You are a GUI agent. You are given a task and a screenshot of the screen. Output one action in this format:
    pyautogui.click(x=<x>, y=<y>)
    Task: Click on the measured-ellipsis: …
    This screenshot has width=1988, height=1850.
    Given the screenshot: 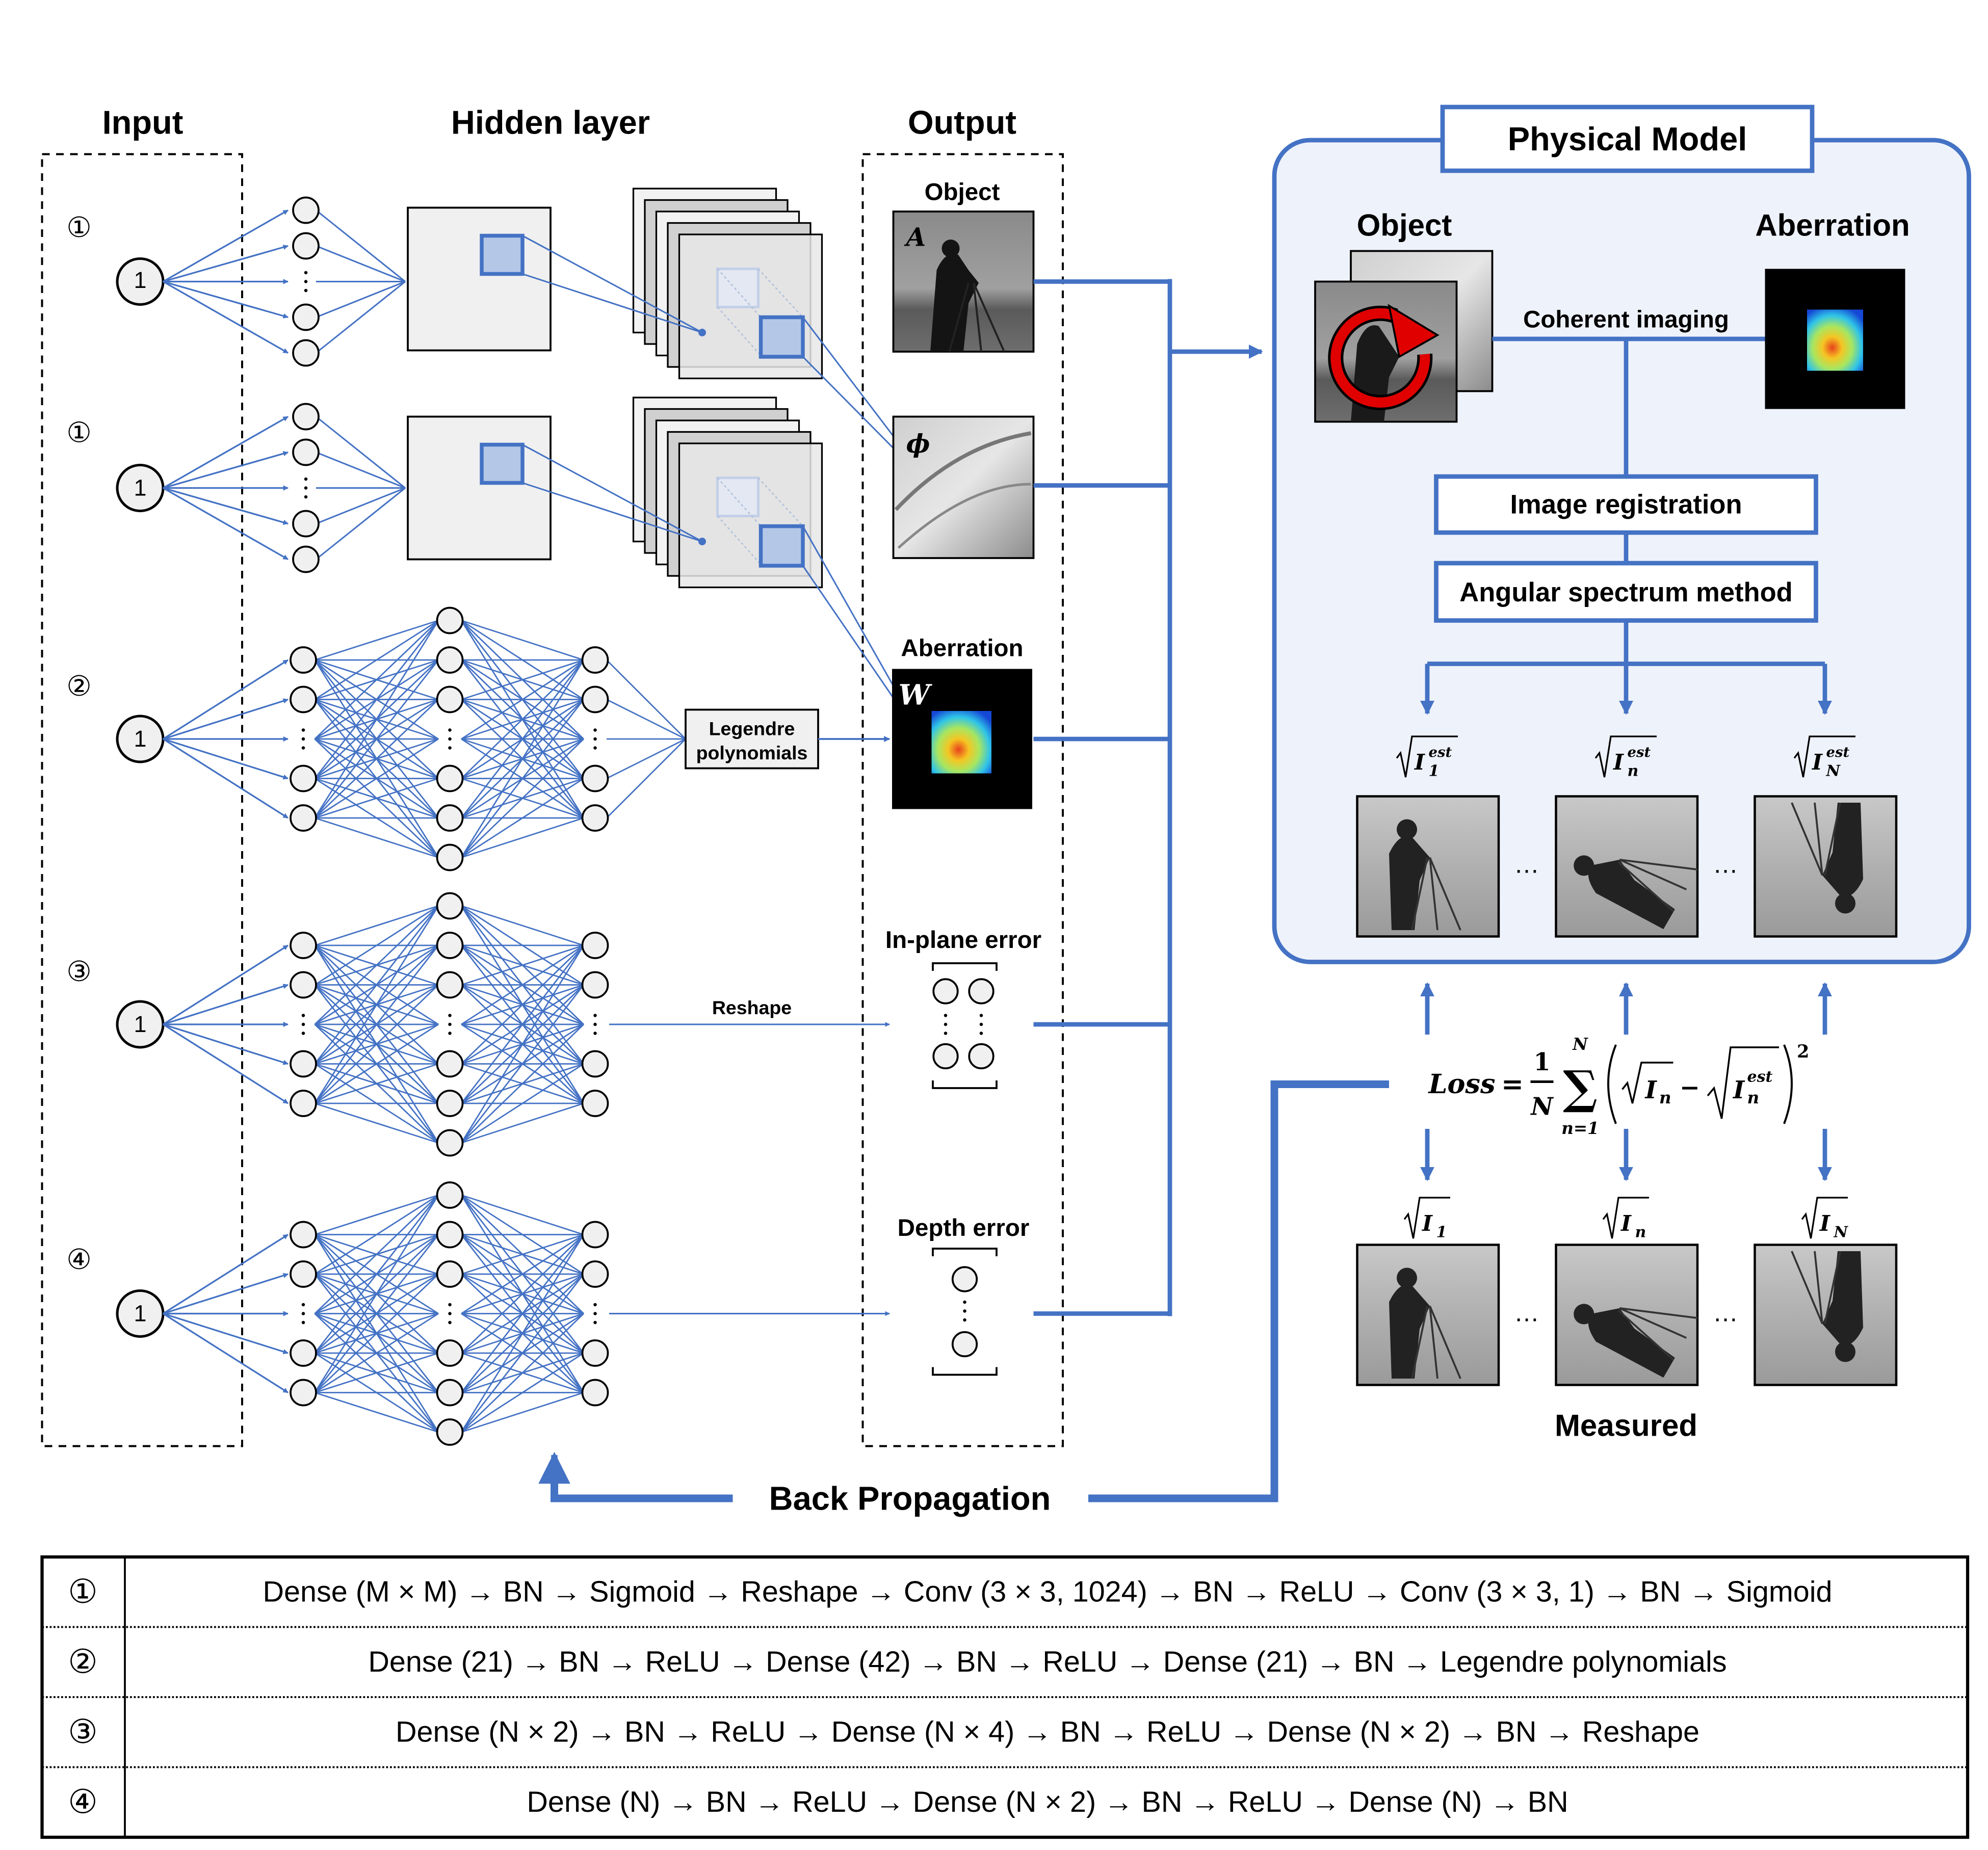 What is the action you would take?
    pyautogui.click(x=1527, y=1313)
    